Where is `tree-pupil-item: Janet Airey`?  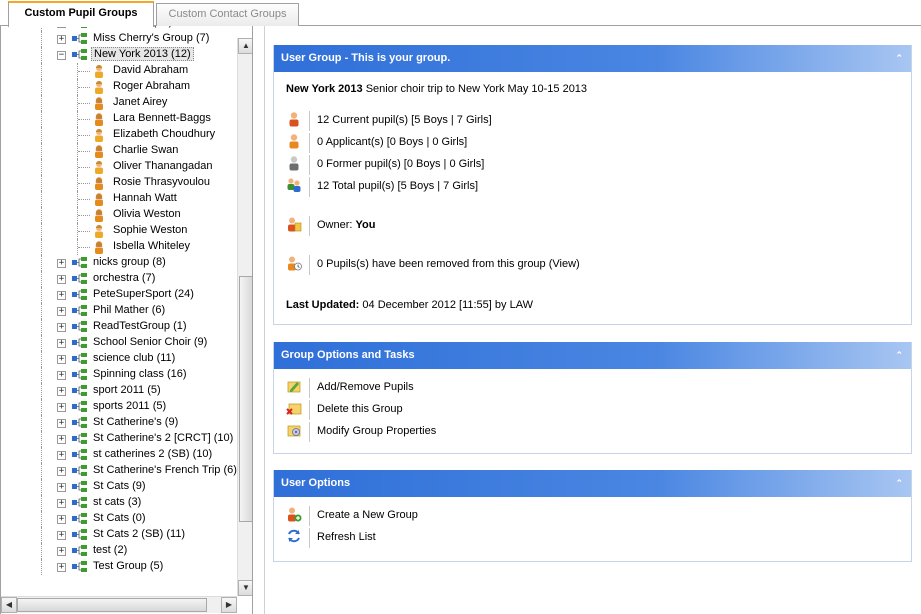
tree-pupil-item: Janet Airey is located at coordinates (119, 103).